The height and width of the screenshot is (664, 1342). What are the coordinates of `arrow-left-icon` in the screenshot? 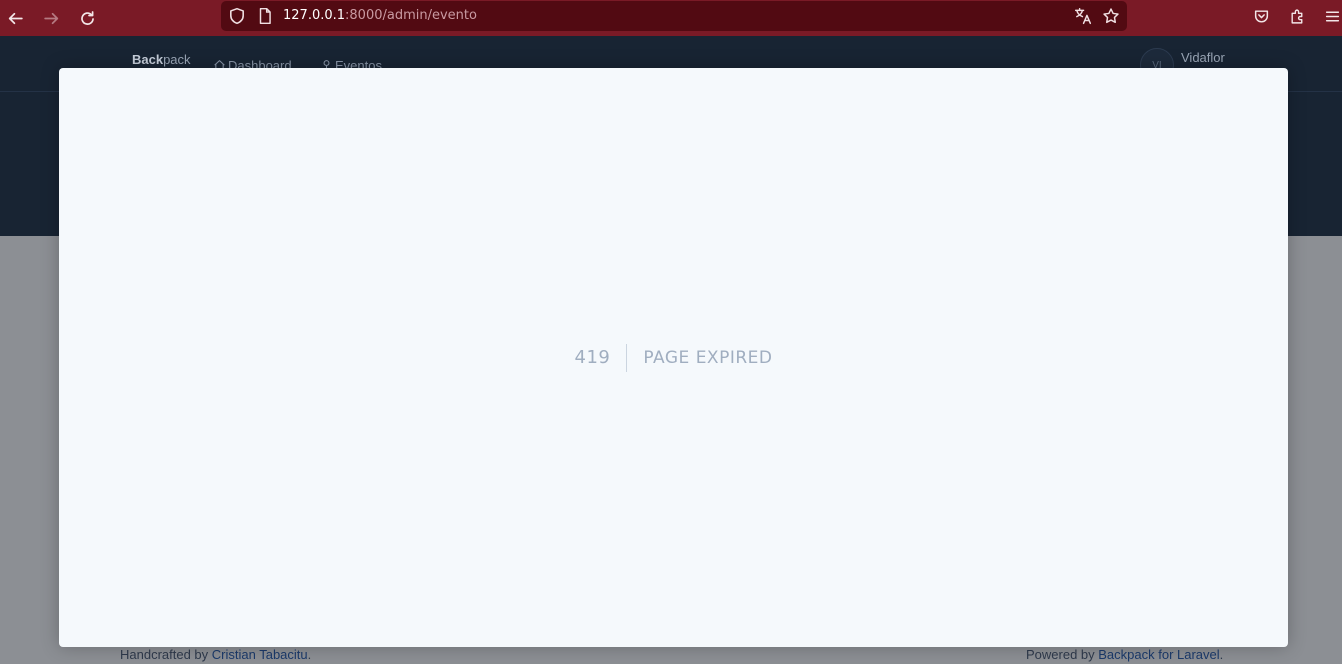 It's located at (15, 18).